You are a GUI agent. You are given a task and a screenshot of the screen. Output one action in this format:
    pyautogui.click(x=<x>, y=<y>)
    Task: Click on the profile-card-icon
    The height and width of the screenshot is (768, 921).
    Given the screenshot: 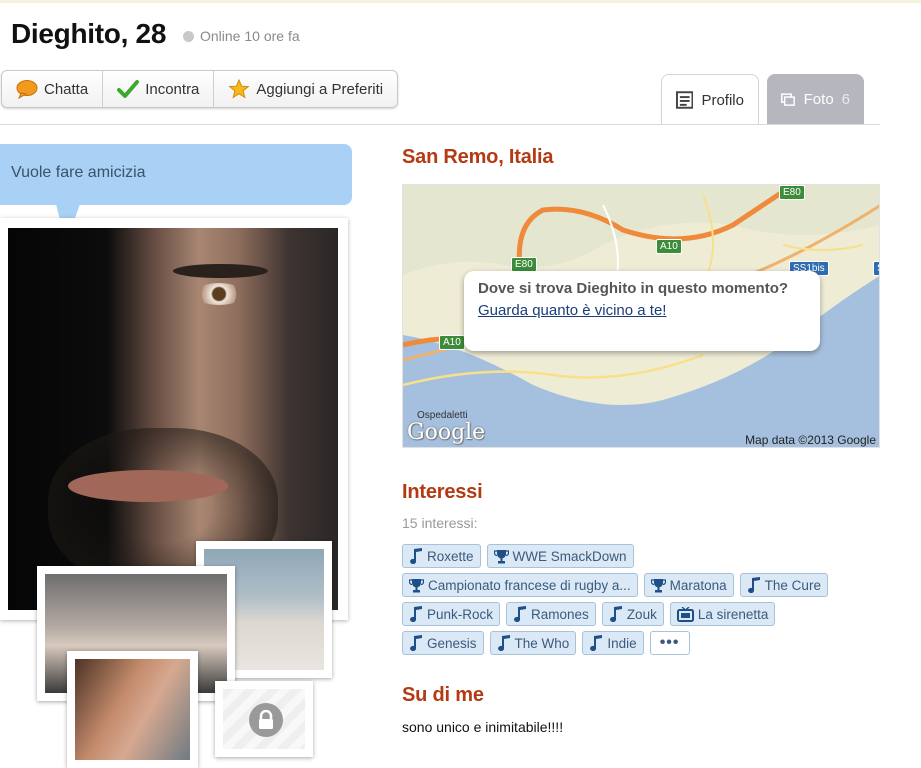 What is the action you would take?
    pyautogui.click(x=685, y=100)
    